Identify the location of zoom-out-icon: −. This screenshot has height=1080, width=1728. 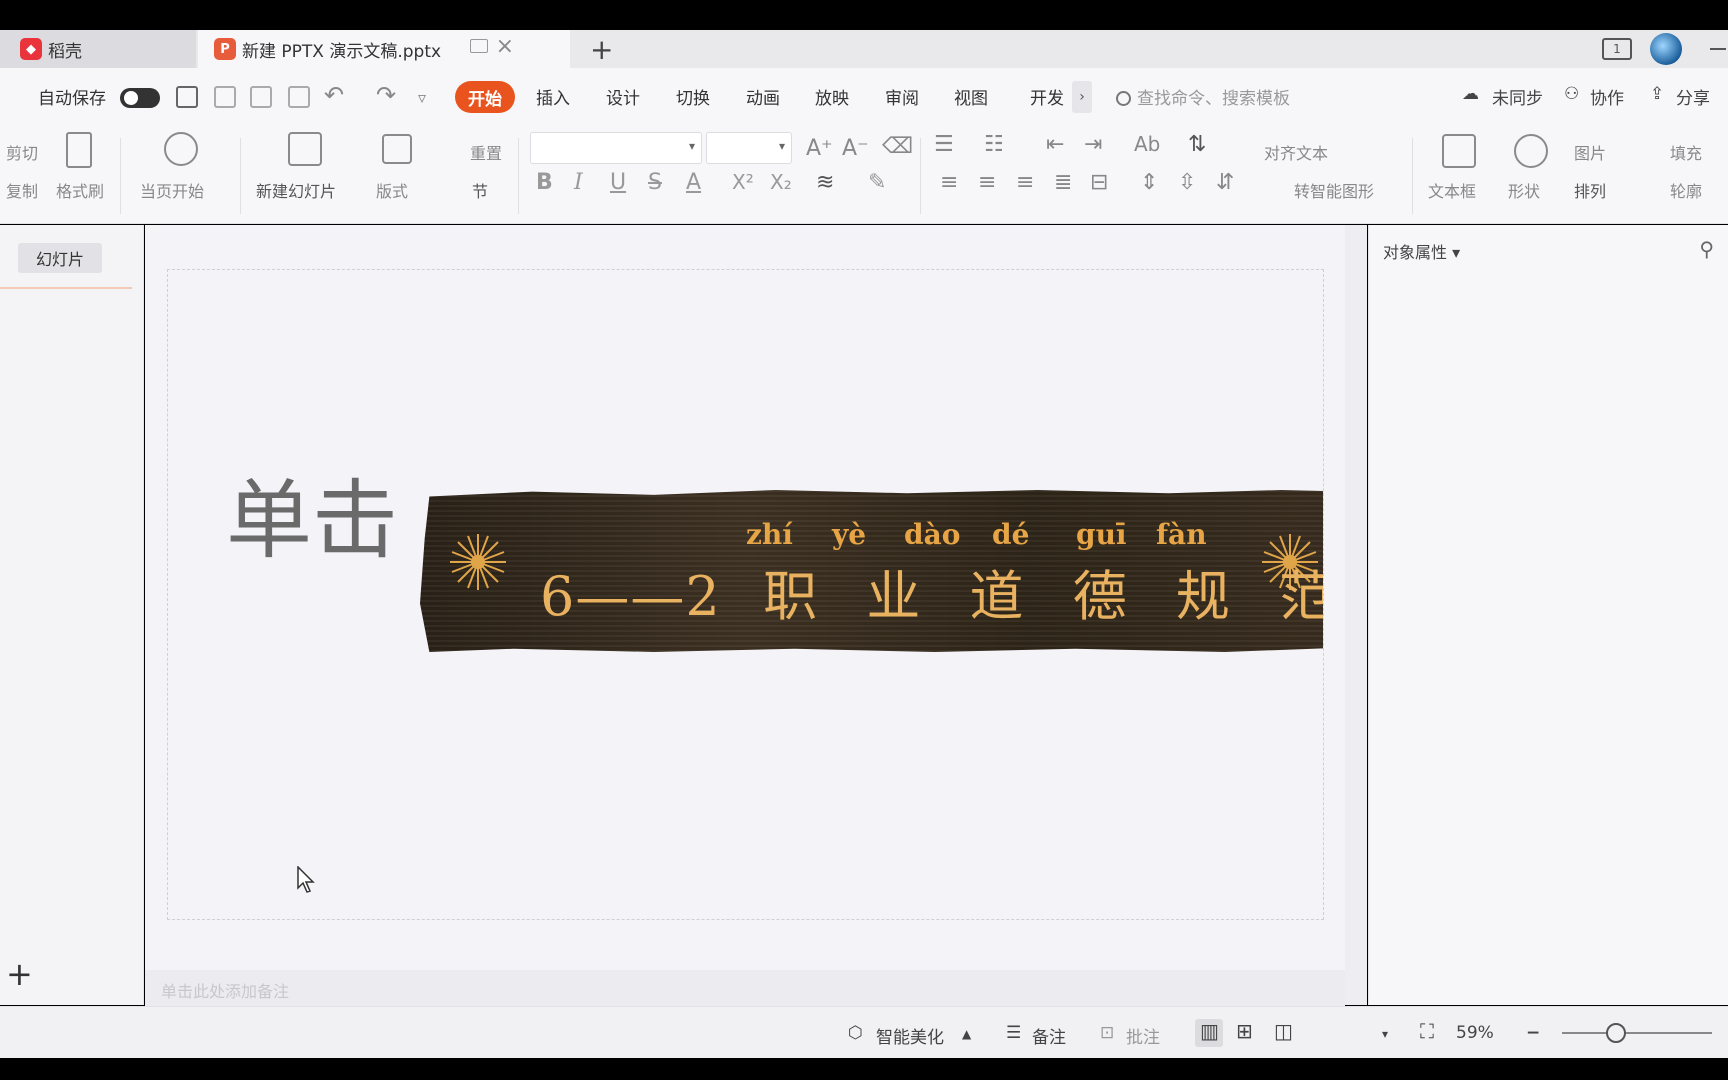
(1533, 1033).